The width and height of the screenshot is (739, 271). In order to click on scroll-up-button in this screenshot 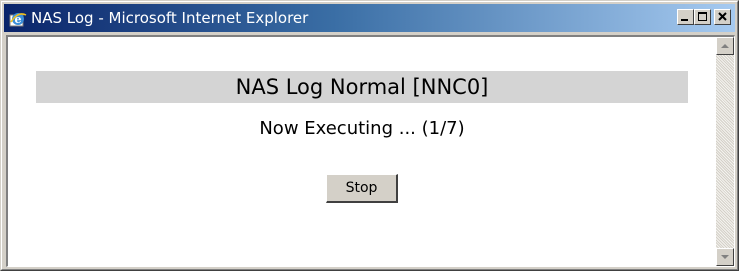, I will do `click(725, 46)`.